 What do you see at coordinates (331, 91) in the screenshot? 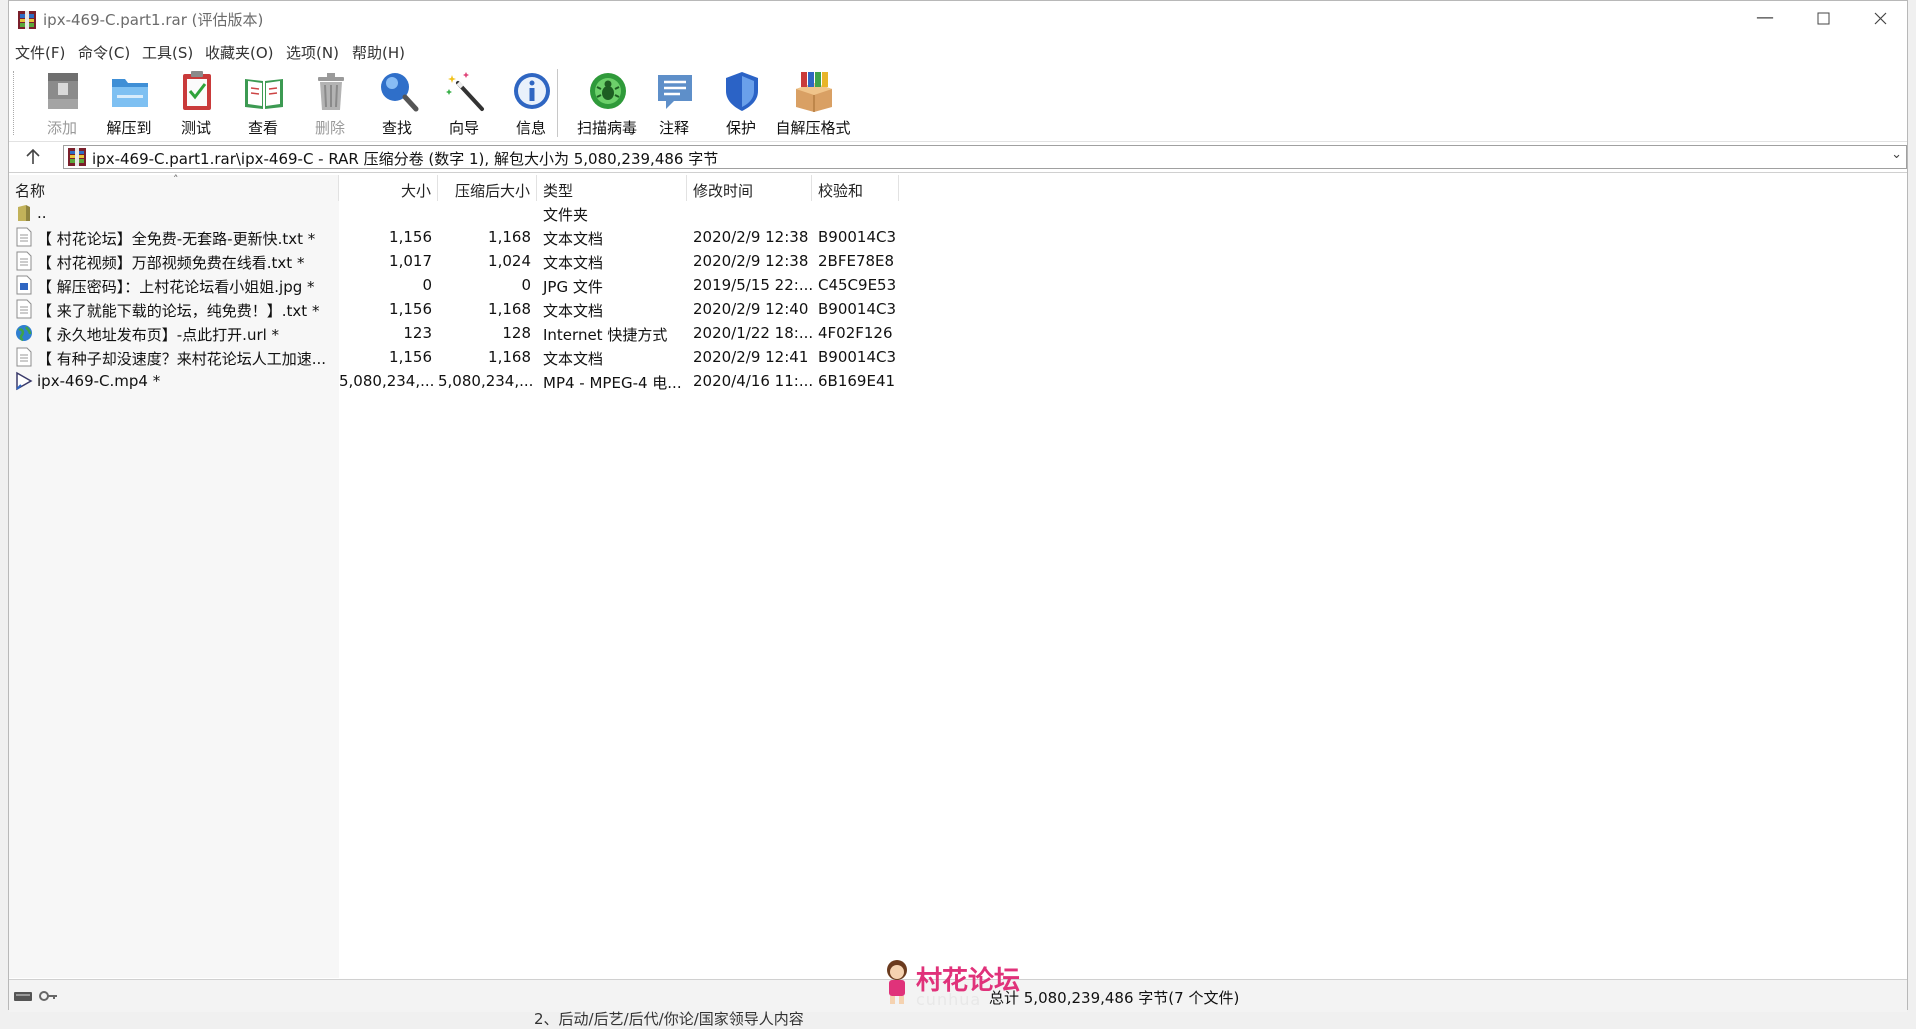
I see `trash-icon` at bounding box center [331, 91].